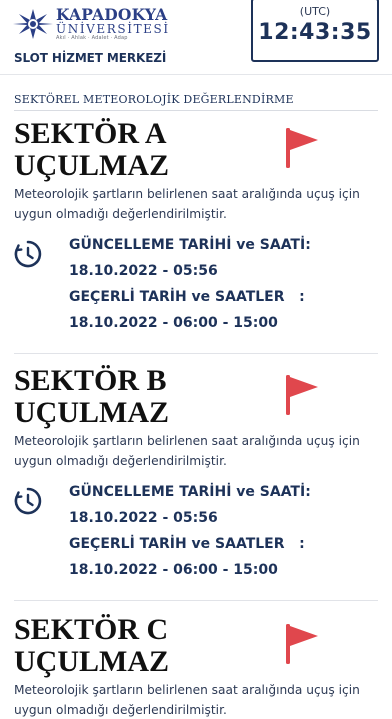  I want to click on utc-label: (UTC), so click(315, 11).